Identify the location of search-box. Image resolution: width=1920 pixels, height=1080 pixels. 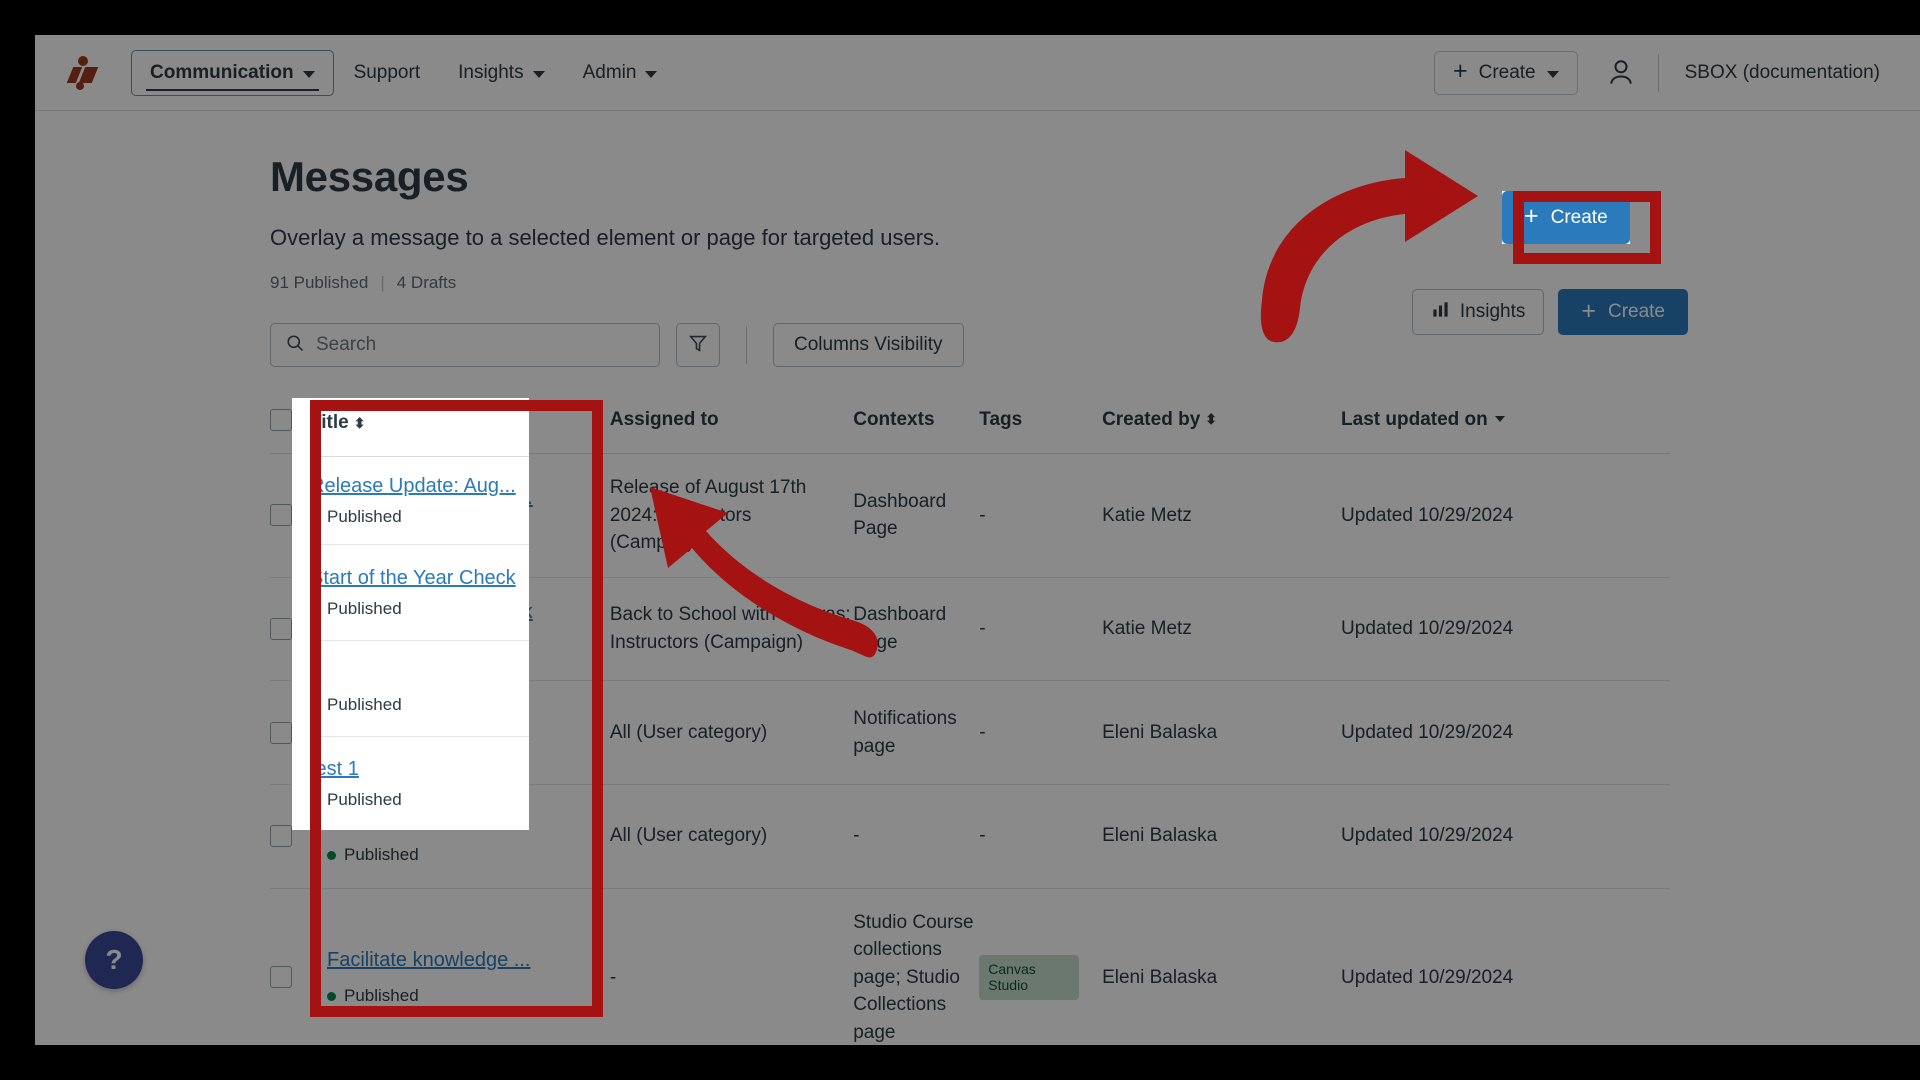
(465, 345).